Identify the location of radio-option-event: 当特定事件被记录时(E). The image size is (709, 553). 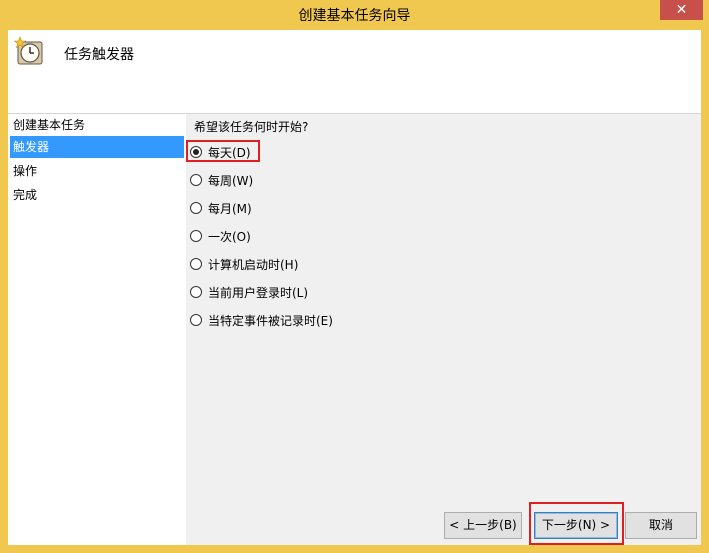
(261, 320).